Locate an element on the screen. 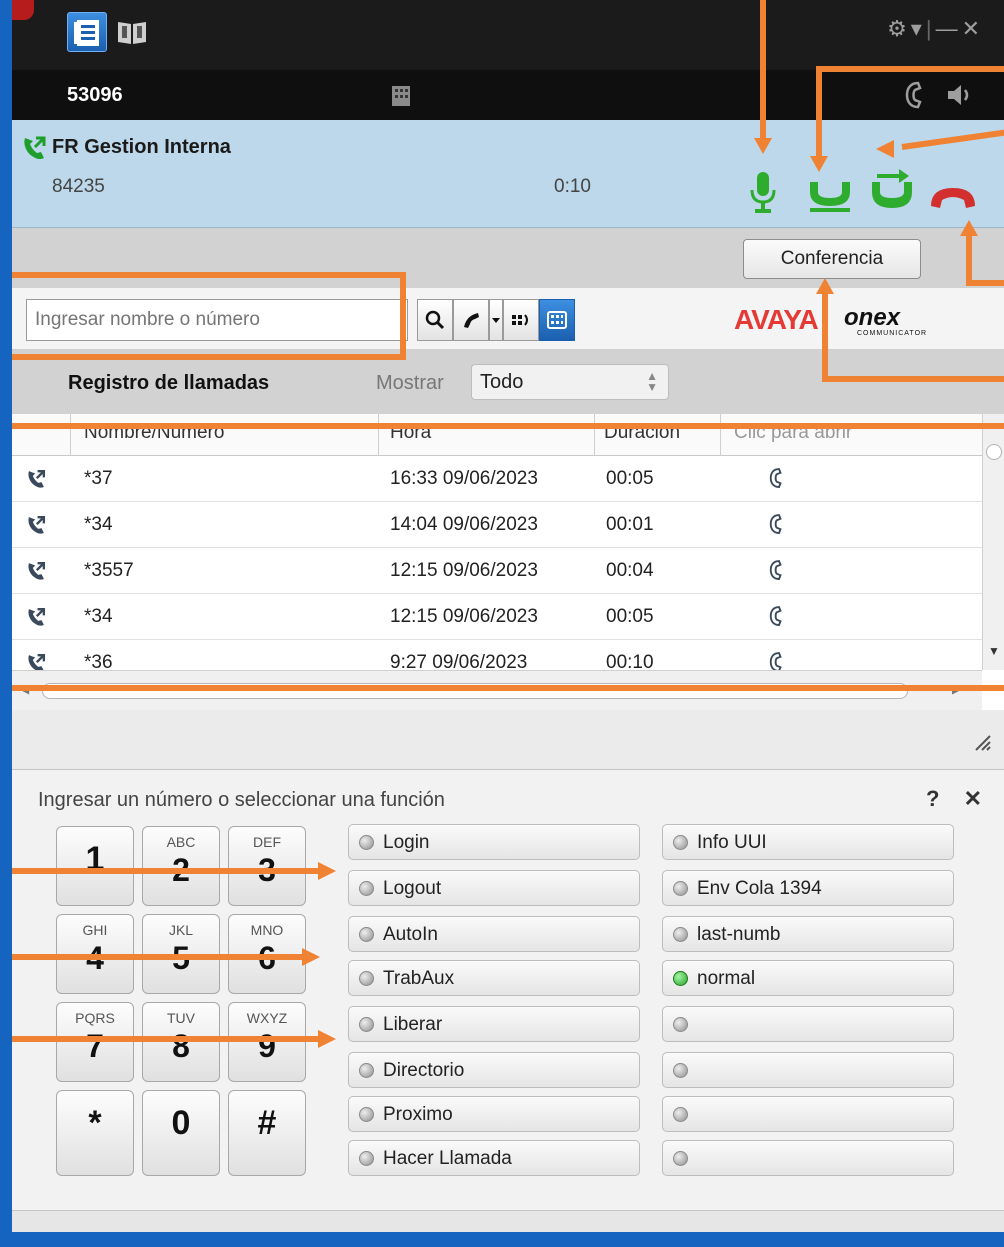 The width and height of the screenshot is (1004, 1247). feature-button: Info UUI is located at coordinates (808, 842).